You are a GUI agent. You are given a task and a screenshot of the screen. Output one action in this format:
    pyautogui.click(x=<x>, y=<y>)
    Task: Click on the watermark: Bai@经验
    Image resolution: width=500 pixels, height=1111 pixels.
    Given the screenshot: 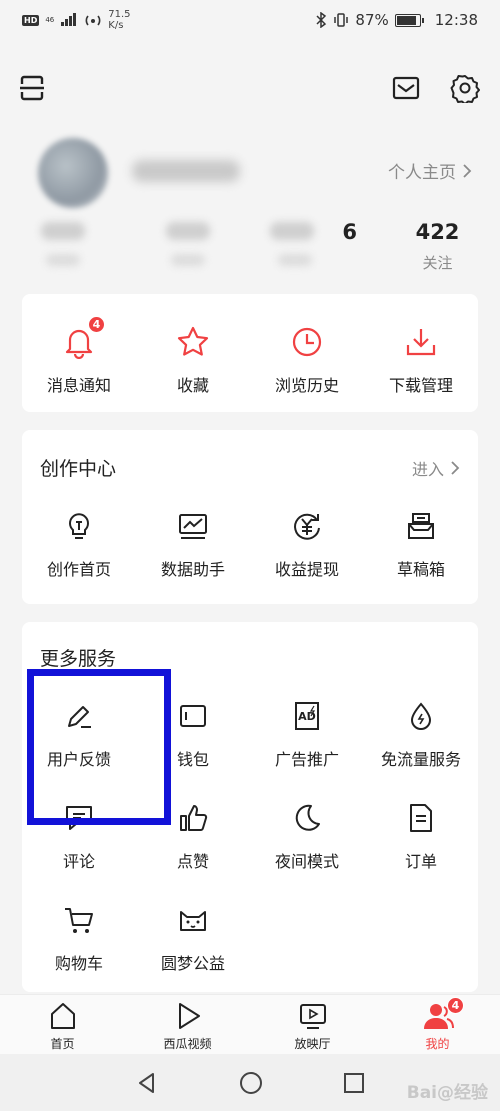 What is the action you would take?
    pyautogui.click(x=447, y=1093)
    